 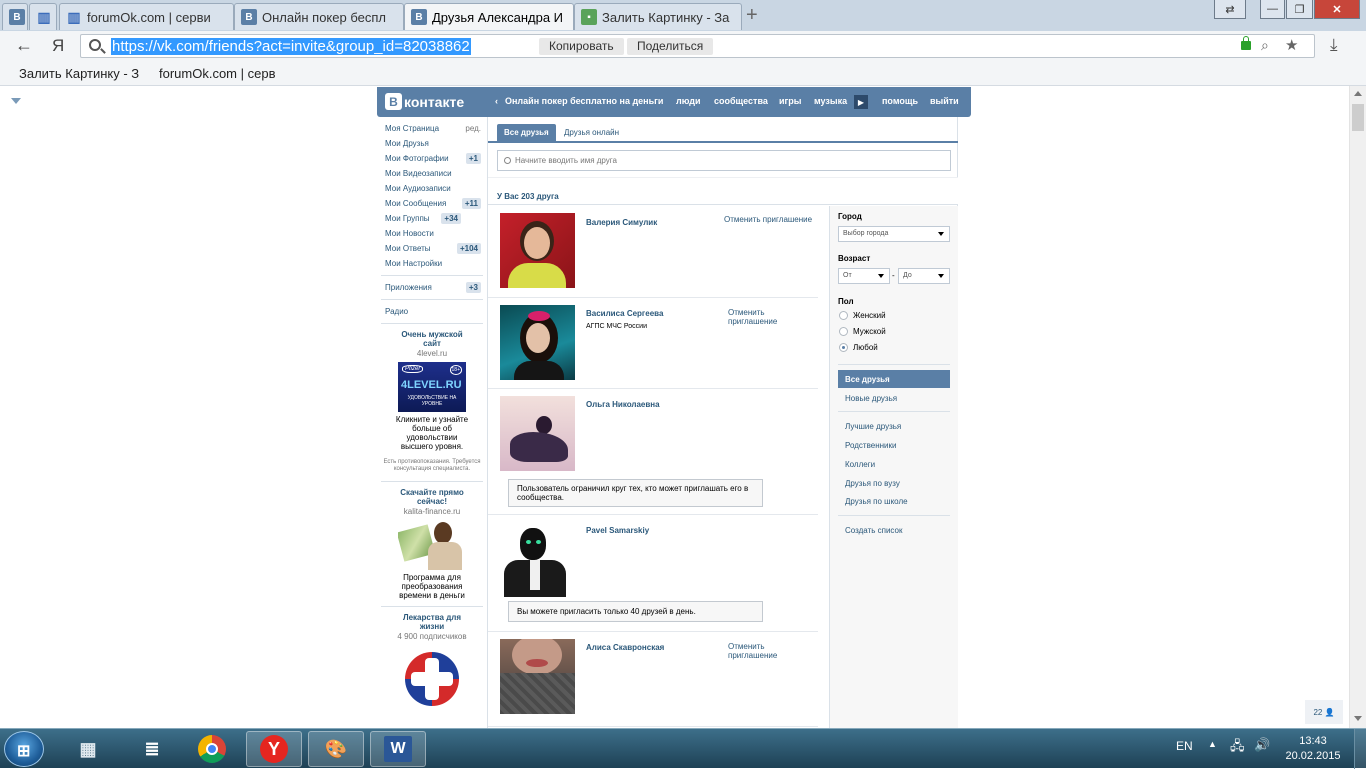 What do you see at coordinates (621, 222) in the screenshot?
I see `friend-name: Валерия Симулик` at bounding box center [621, 222].